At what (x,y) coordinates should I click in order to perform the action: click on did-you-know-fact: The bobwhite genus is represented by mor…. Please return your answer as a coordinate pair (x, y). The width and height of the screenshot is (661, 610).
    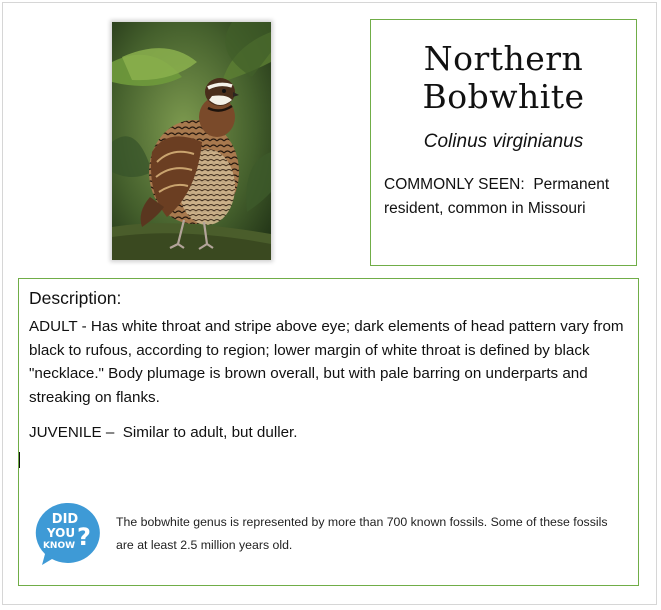
    Looking at the image, I should click on (362, 533).